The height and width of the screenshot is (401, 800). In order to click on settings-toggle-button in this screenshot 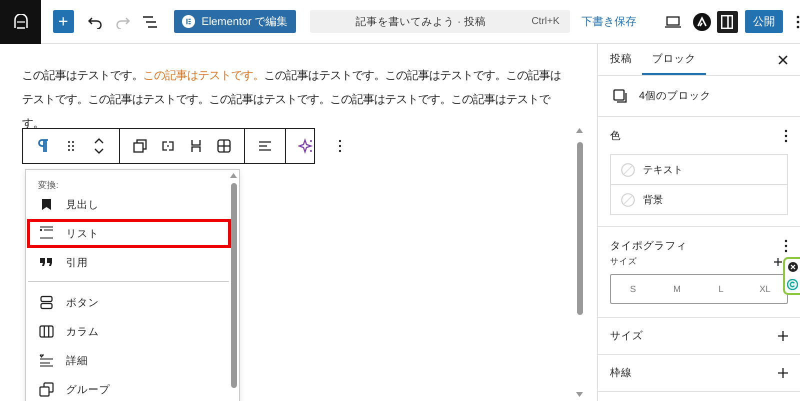, I will do `click(727, 21)`.